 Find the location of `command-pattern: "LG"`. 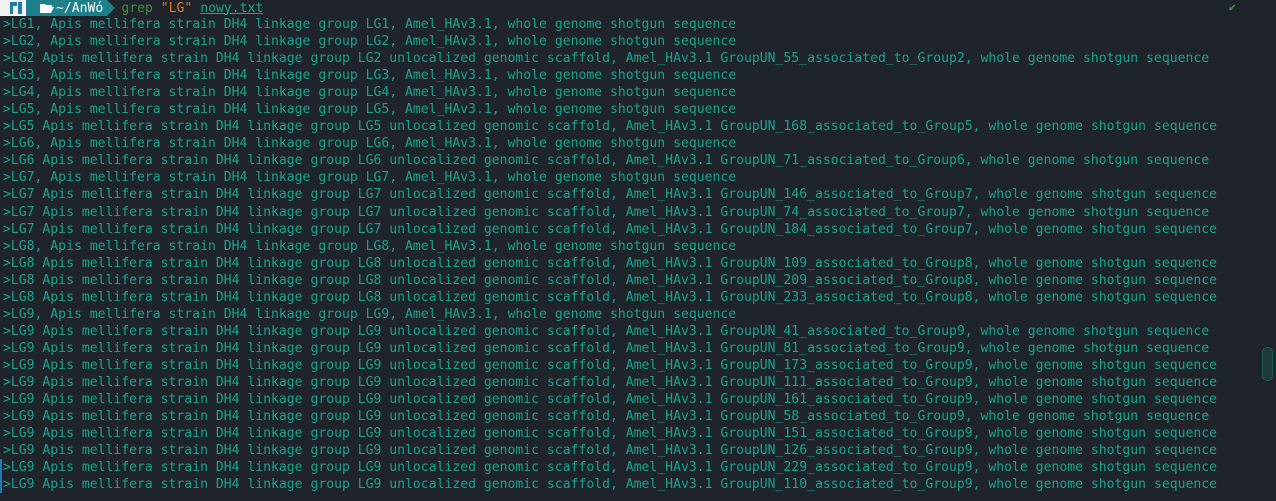

command-pattern: "LG" is located at coordinates (176, 8).